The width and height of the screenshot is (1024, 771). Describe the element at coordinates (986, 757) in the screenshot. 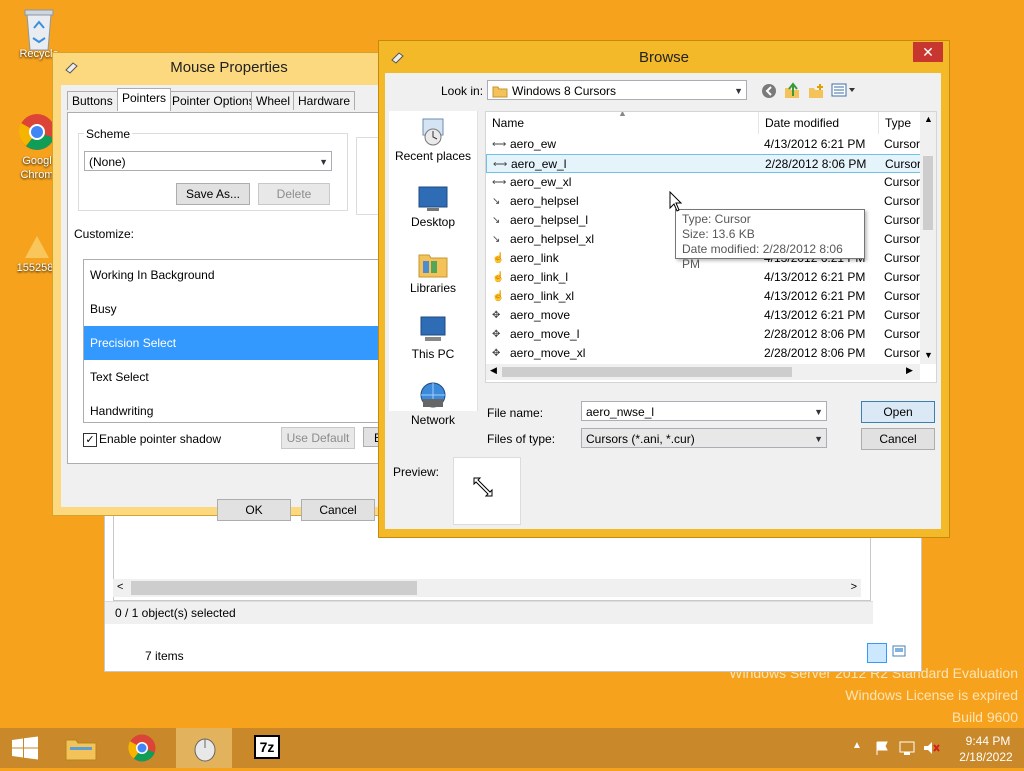

I see `clock-date: 2/18/2022` at that location.